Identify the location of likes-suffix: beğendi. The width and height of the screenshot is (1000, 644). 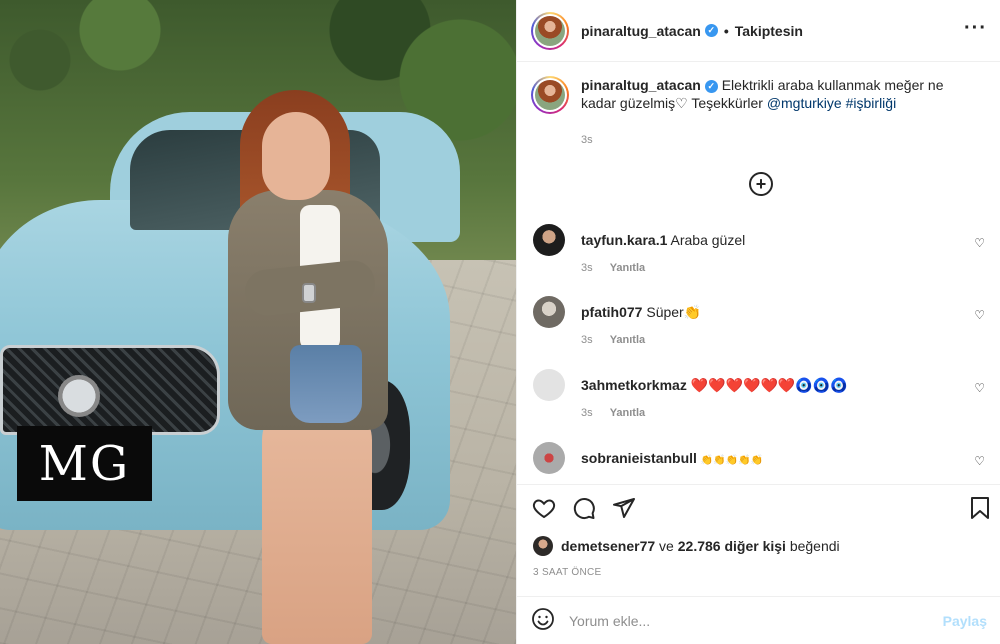
(812, 546).